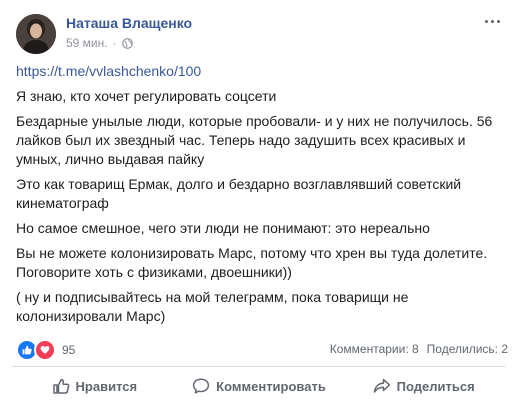 This screenshot has width=518, height=412. What do you see at coordinates (492, 21) in the screenshot?
I see `more-options-icon` at bounding box center [492, 21].